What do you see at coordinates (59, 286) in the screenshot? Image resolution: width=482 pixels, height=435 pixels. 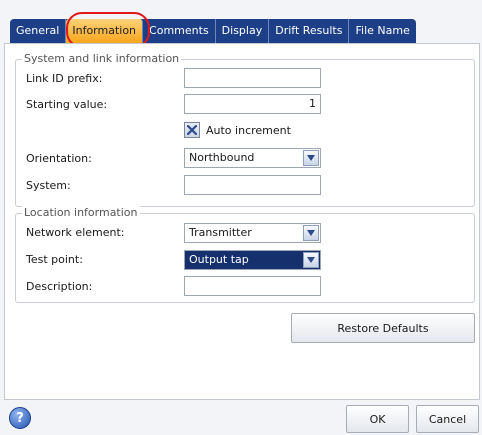 I see `description-label: Description:` at bounding box center [59, 286].